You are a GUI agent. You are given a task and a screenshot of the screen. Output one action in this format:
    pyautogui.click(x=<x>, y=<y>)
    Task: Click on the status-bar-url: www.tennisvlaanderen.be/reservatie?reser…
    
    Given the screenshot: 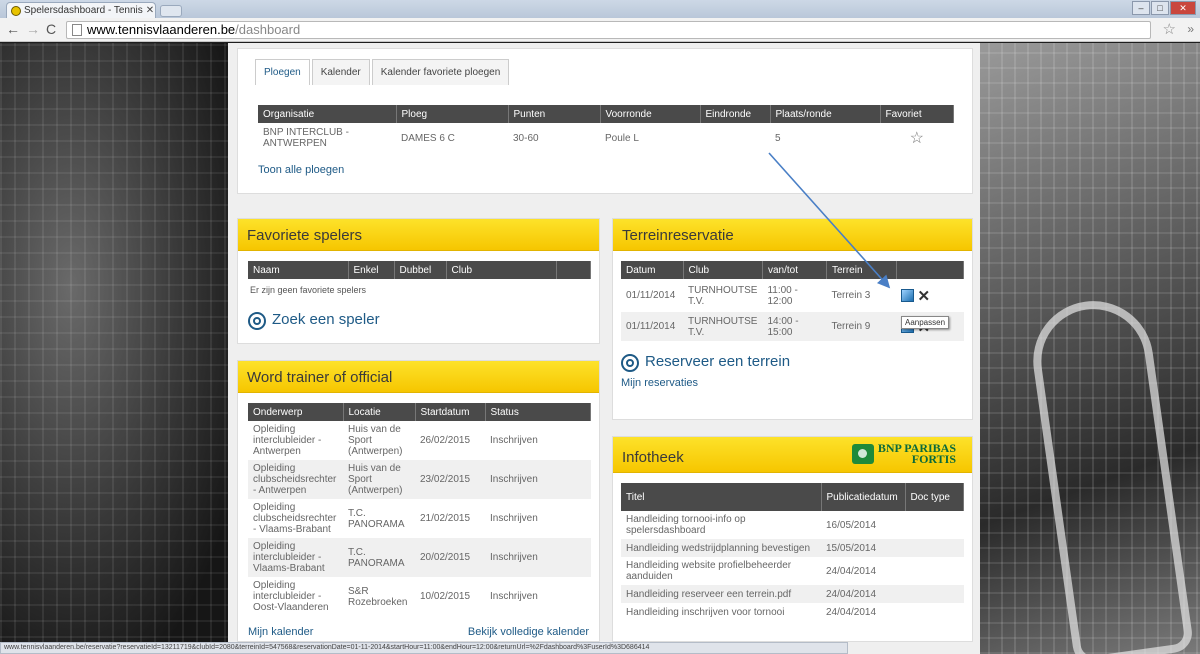 What is the action you would take?
    pyautogui.click(x=424, y=648)
    